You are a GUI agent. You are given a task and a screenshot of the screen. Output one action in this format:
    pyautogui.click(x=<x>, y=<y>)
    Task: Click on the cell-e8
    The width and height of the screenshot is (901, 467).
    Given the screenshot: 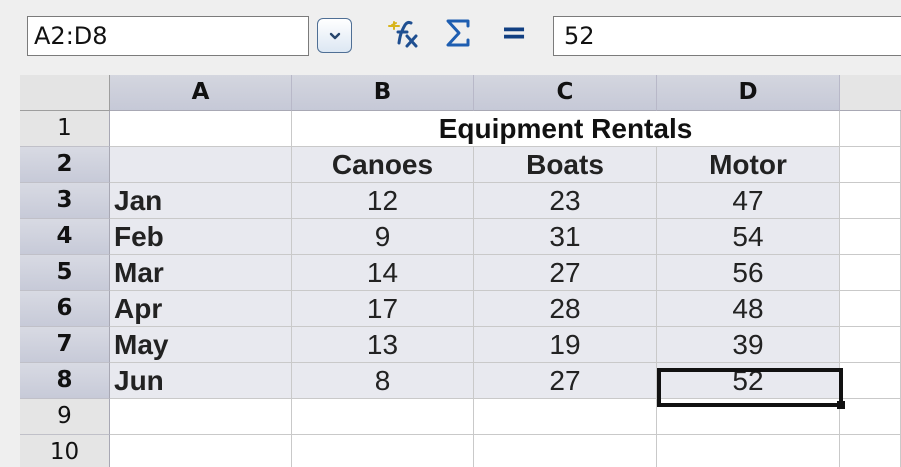 What is the action you would take?
    pyautogui.click(x=870, y=381)
    